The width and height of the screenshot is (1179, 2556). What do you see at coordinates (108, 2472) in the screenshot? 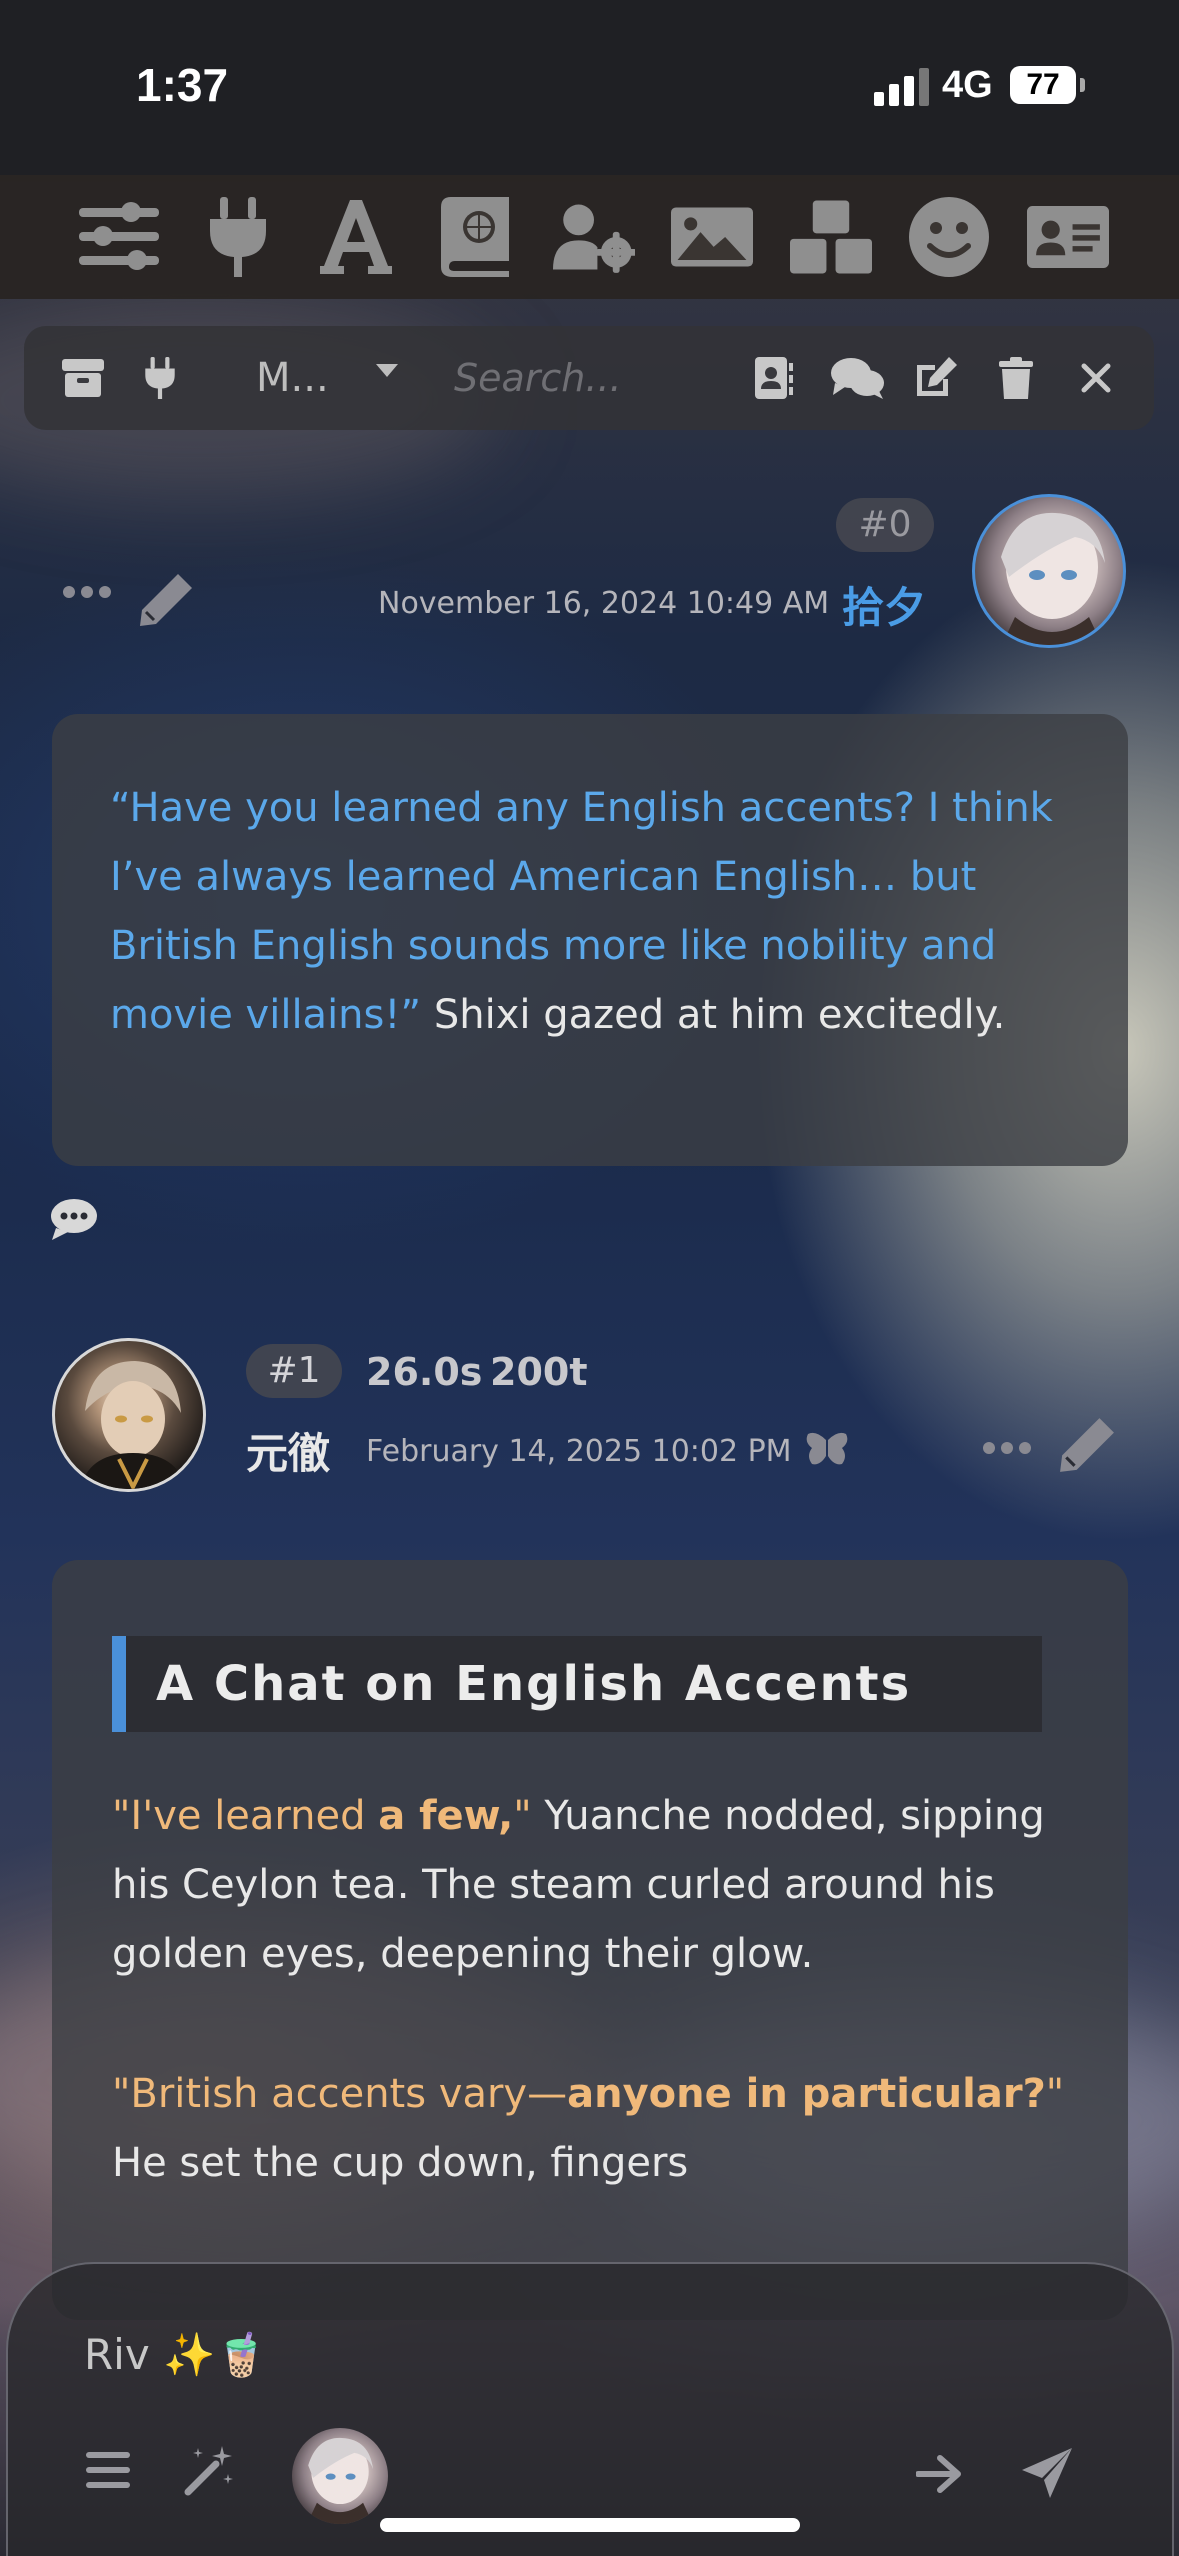
I see `menu-icon` at bounding box center [108, 2472].